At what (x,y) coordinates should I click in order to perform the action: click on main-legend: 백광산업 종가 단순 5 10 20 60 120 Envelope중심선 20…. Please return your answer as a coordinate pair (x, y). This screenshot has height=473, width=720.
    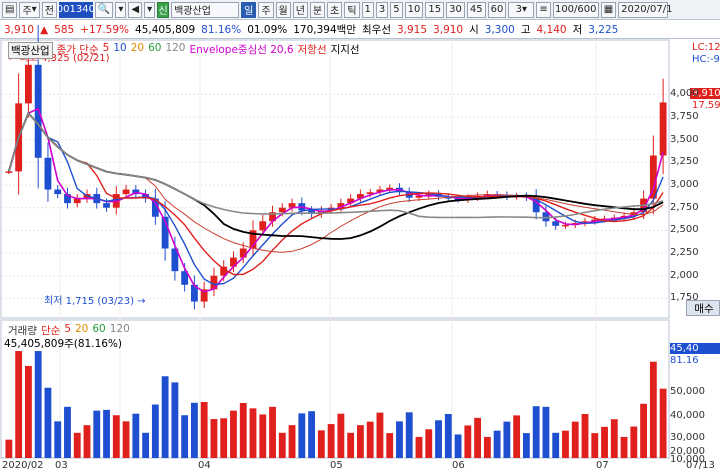
    Looking at the image, I should click on (184, 50).